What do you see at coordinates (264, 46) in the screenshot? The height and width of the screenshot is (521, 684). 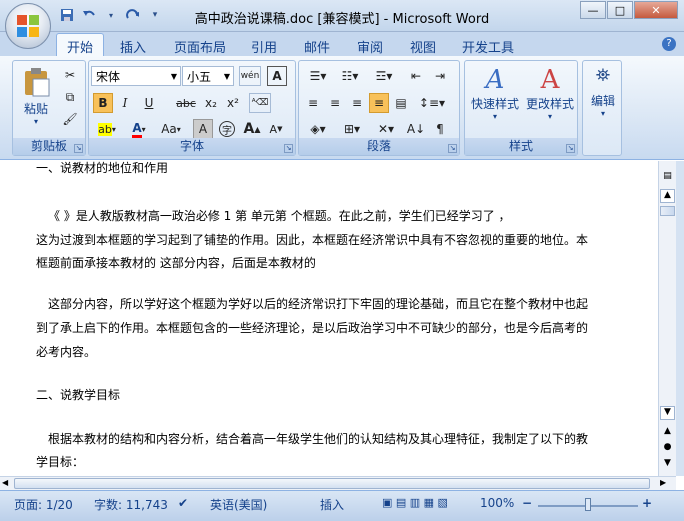 I see `tab-references: 引用` at bounding box center [264, 46].